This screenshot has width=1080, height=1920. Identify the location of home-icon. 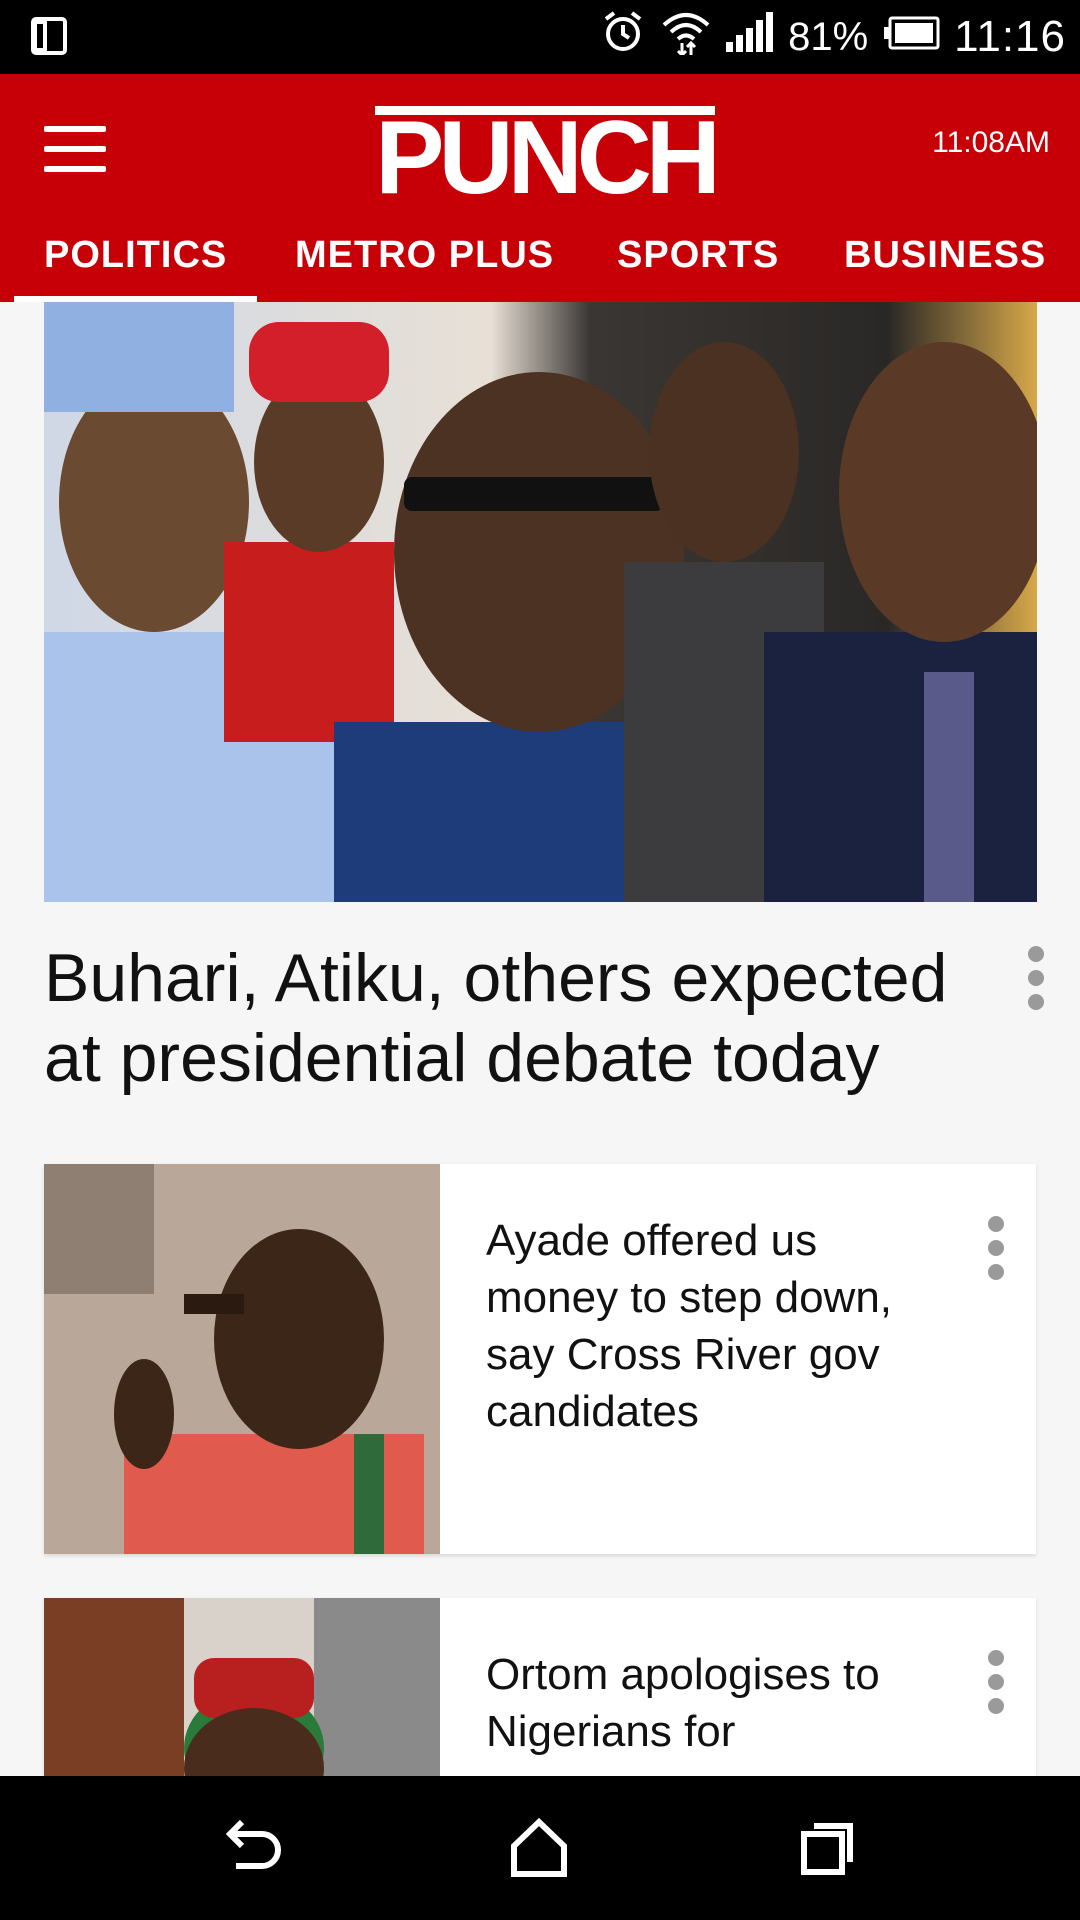
(539, 1848).